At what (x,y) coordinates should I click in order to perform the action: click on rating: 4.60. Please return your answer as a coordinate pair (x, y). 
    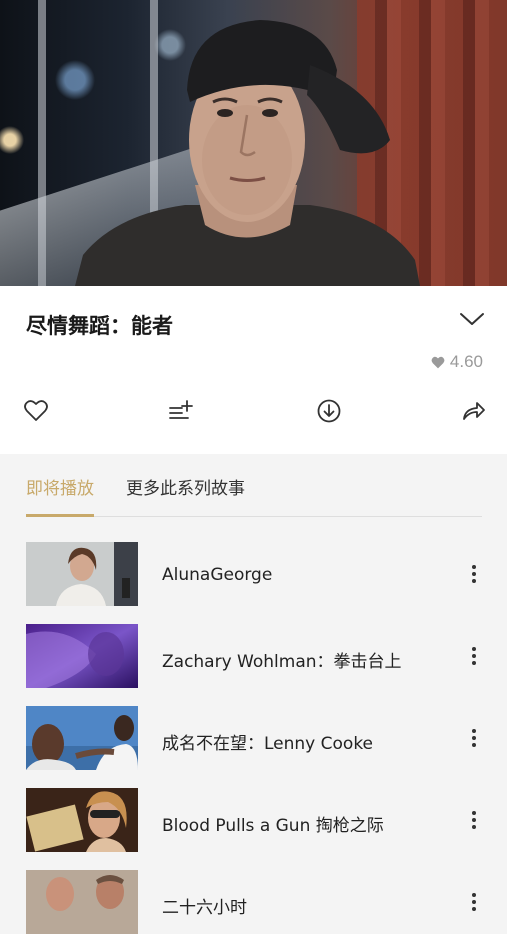
    Looking at the image, I should click on (457, 362).